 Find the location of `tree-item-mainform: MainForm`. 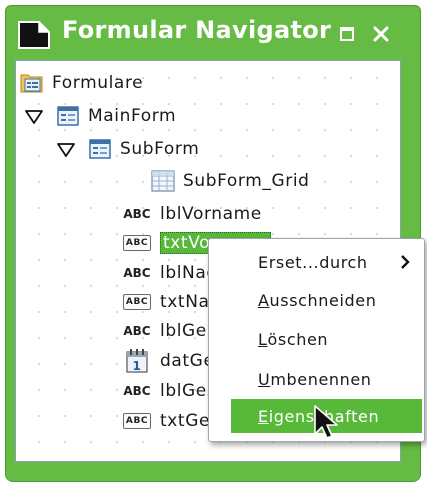

tree-item-mainform: MainForm is located at coordinates (116, 116).